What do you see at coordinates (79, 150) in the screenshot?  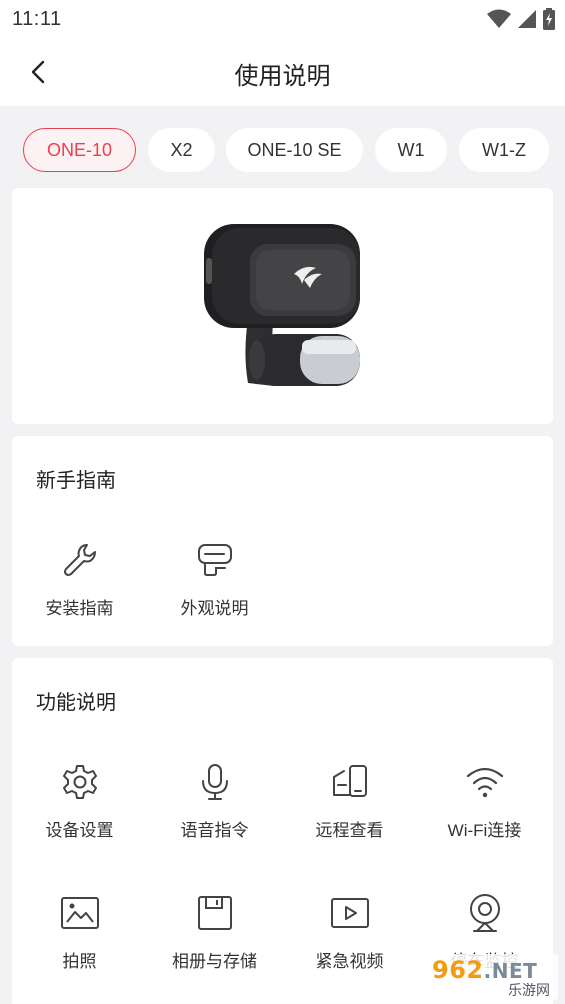 I see `tab-one-10: ONE-10` at bounding box center [79, 150].